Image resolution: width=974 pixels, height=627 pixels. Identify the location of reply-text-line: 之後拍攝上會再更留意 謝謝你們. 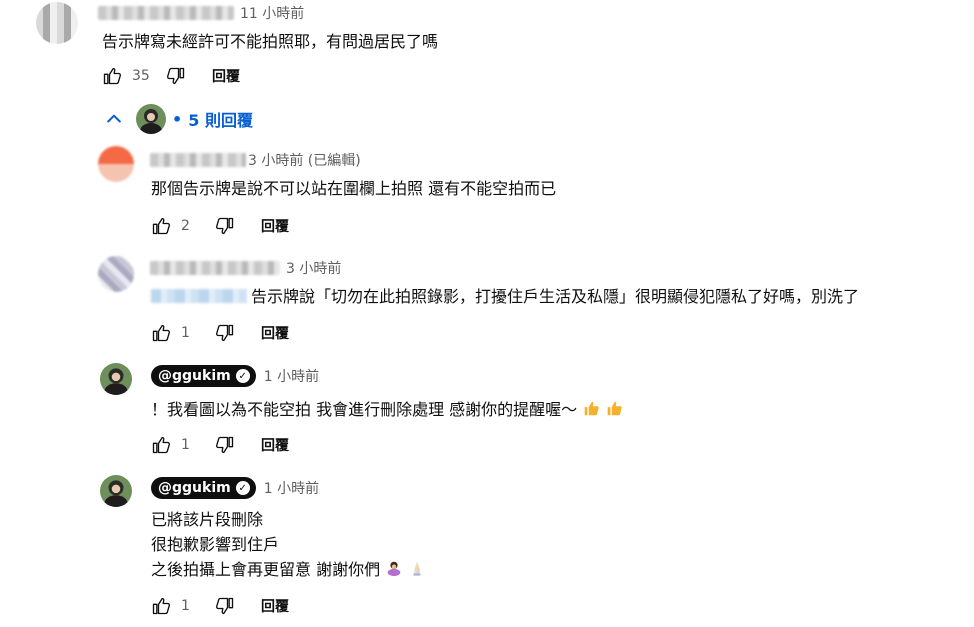
(288, 569).